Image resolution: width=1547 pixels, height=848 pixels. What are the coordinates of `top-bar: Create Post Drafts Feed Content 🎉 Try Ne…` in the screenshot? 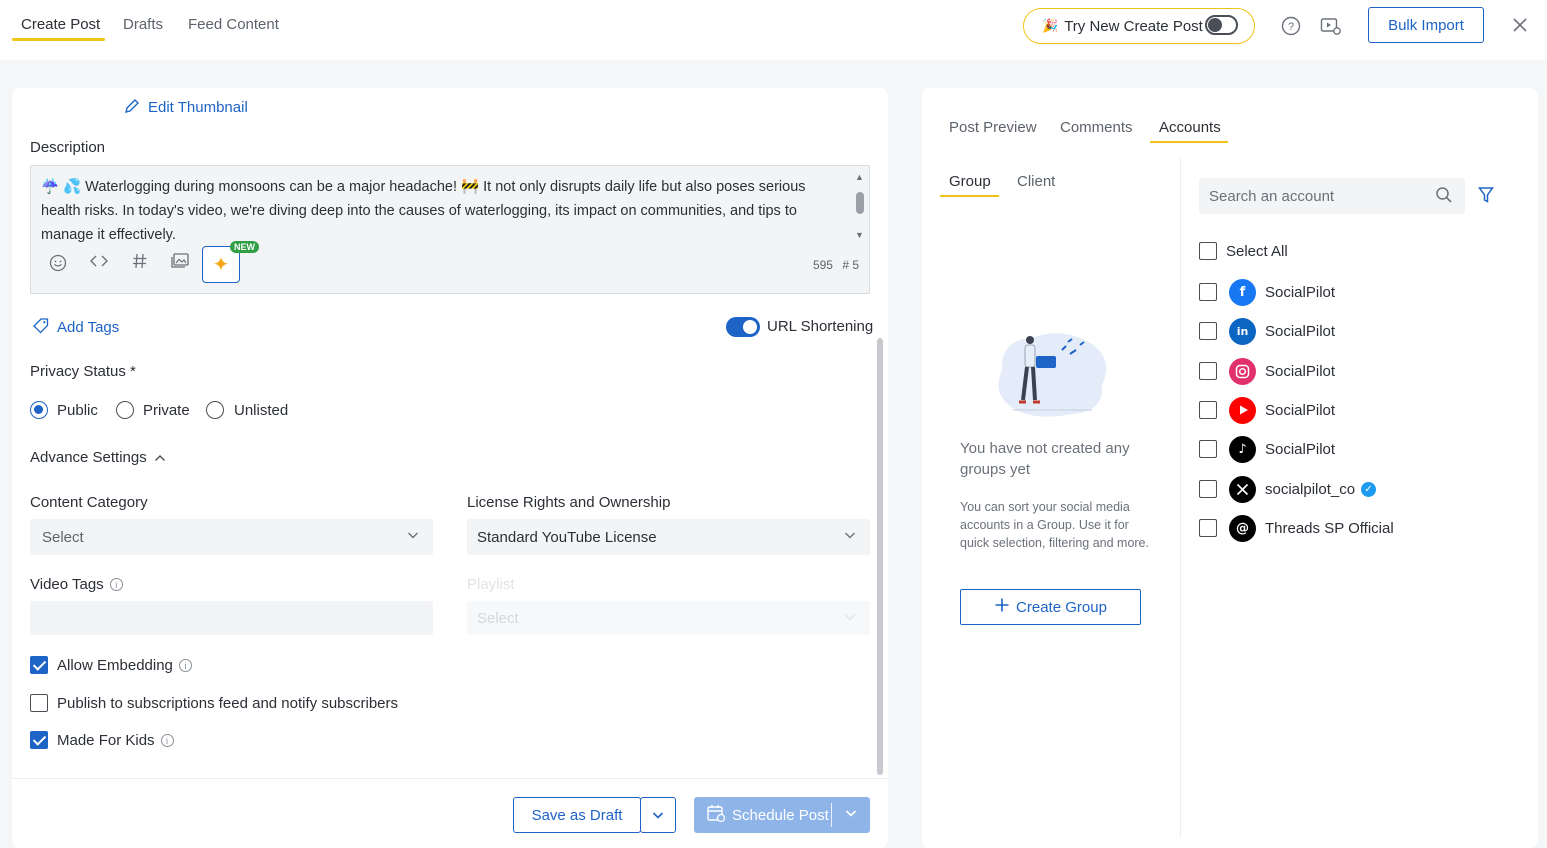 It's located at (773, 30).